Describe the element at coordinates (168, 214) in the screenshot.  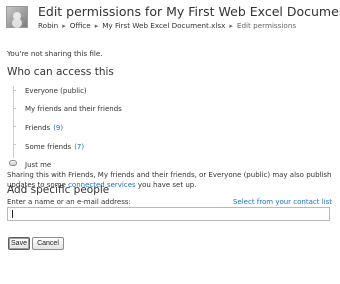
I see `name-email-input` at that location.